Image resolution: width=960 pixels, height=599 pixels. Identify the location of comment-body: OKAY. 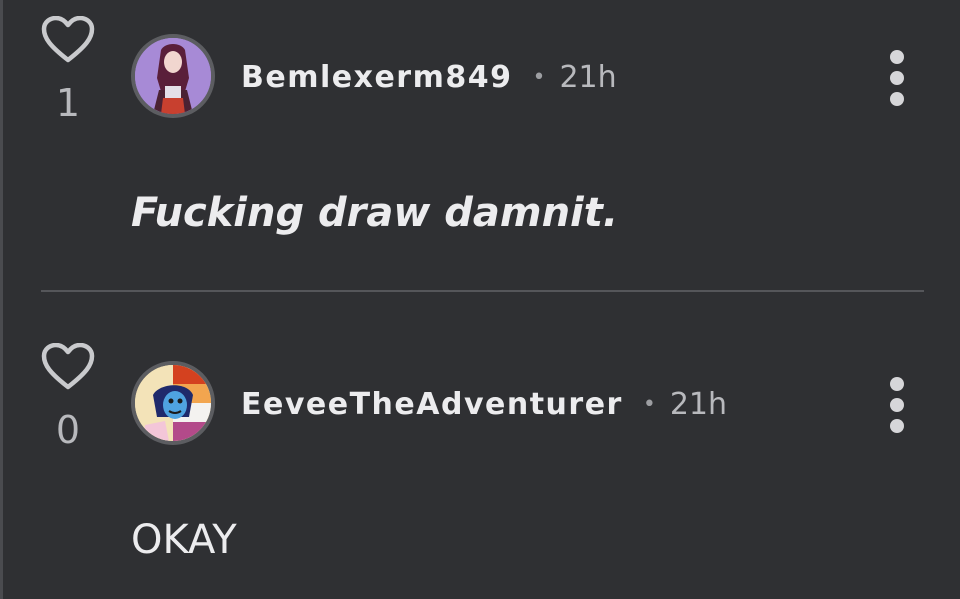
(184, 540).